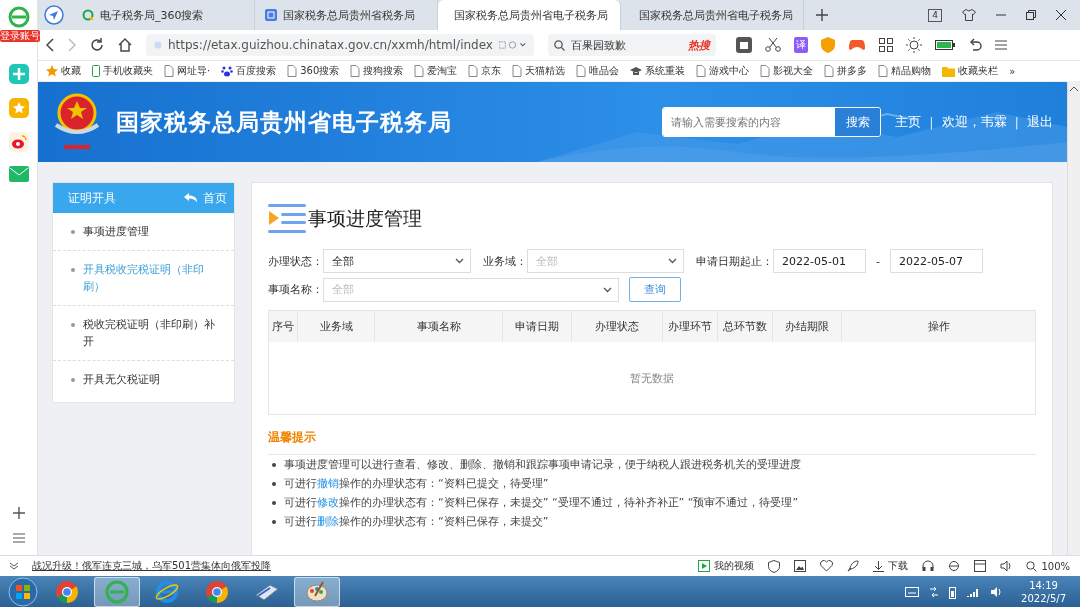 The width and height of the screenshot is (1080, 607). What do you see at coordinates (485, 71) in the screenshot?
I see `bookmark: 京东` at bounding box center [485, 71].